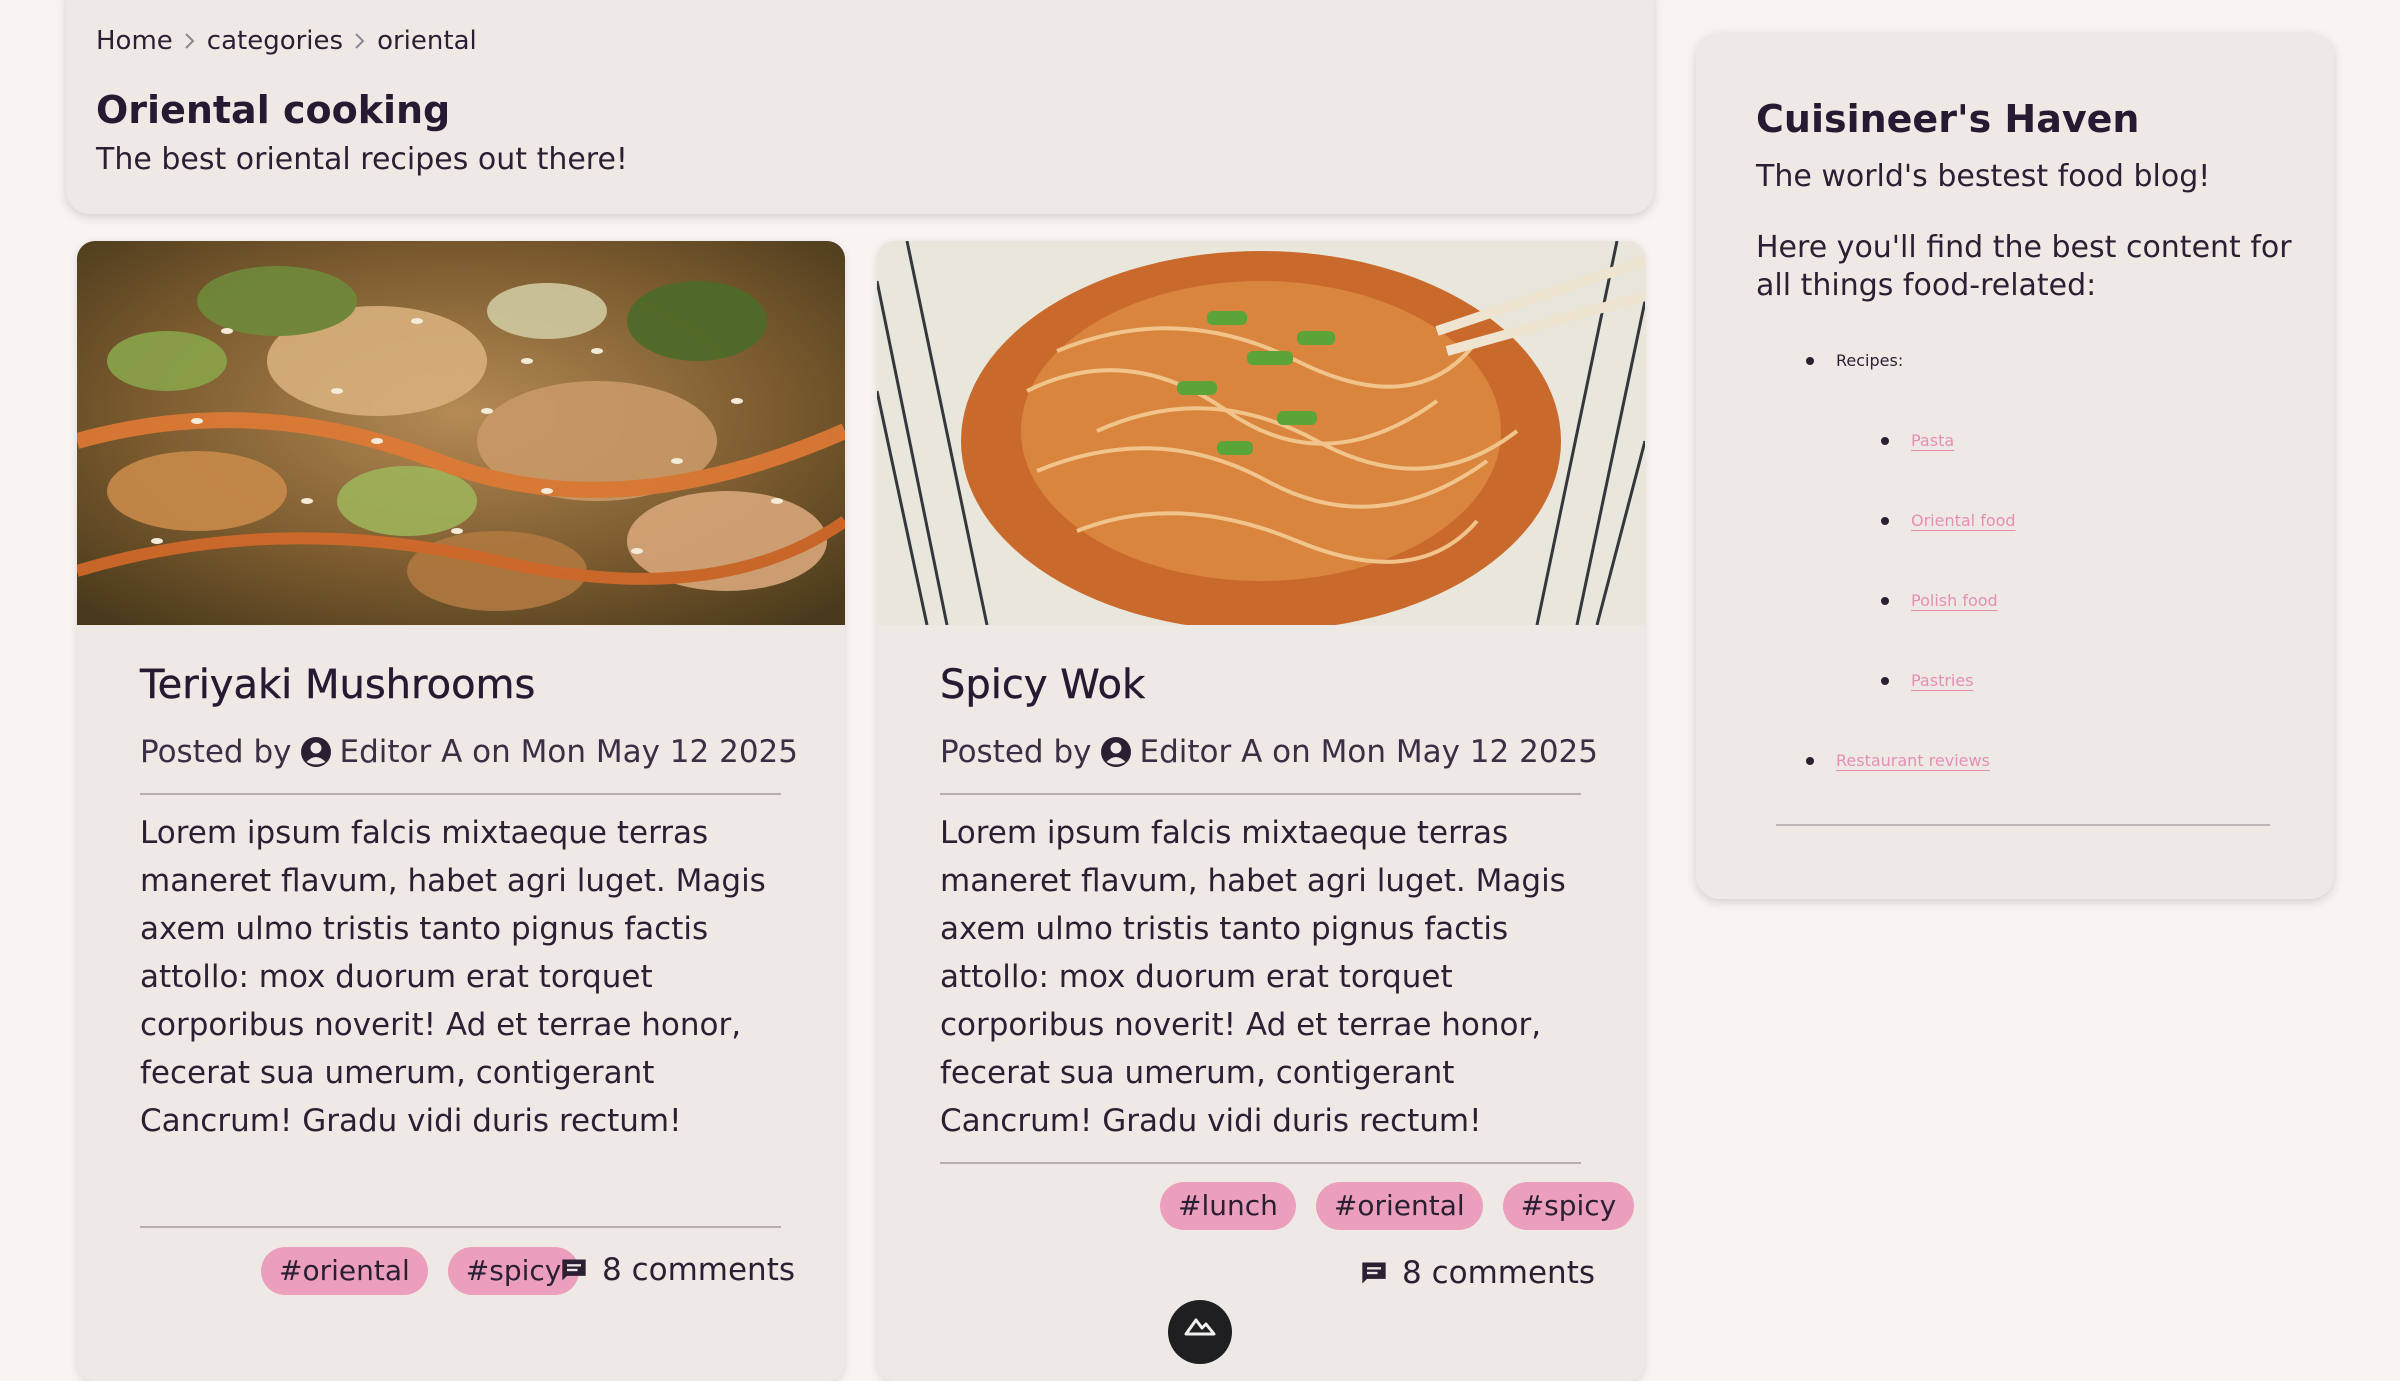  I want to click on post-tags: #lunch #oriental #spicy, so click(1387, 1206).